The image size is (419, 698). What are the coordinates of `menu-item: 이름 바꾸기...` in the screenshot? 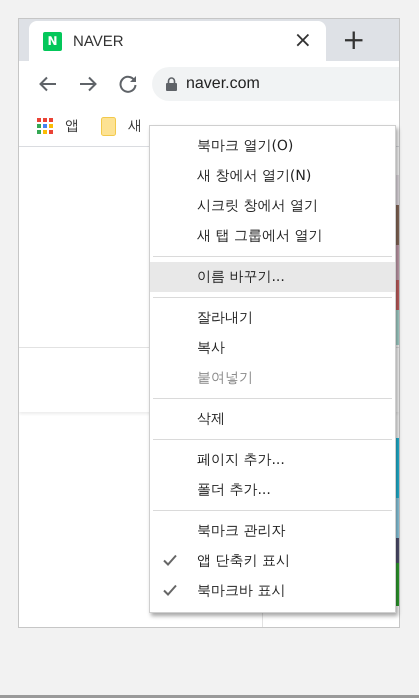 It's located at (272, 277).